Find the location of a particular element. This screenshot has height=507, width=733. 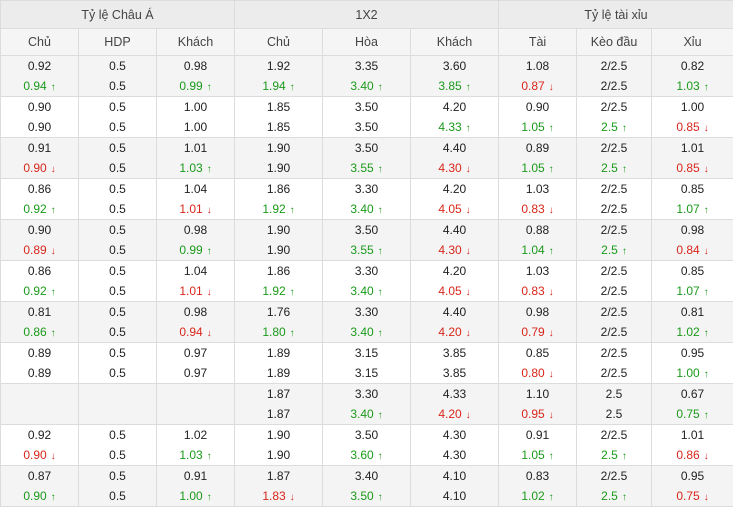

odds-cell-1x2-away: 4.40 4.30 ↓ is located at coordinates (454, 240).